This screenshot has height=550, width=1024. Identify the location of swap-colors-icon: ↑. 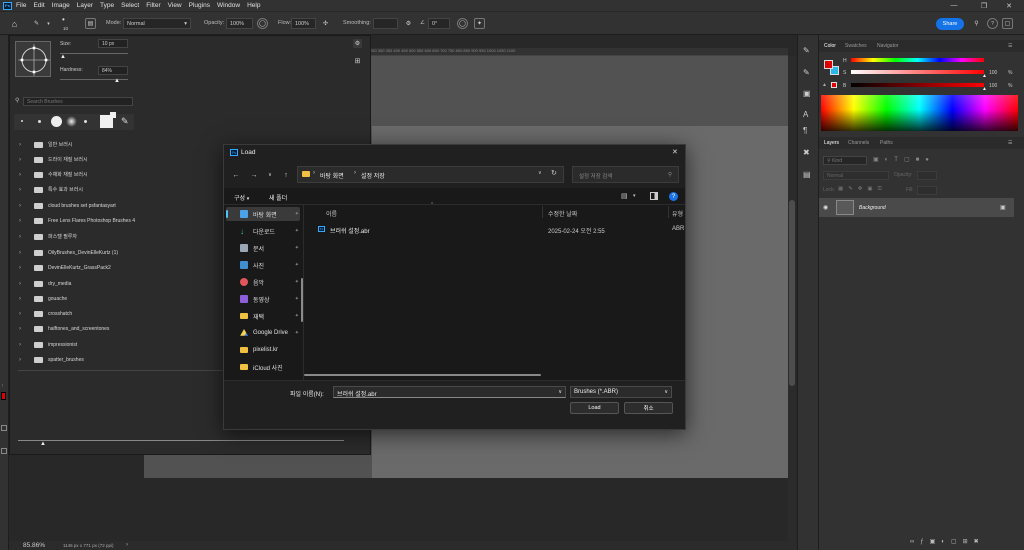
(4, 386).